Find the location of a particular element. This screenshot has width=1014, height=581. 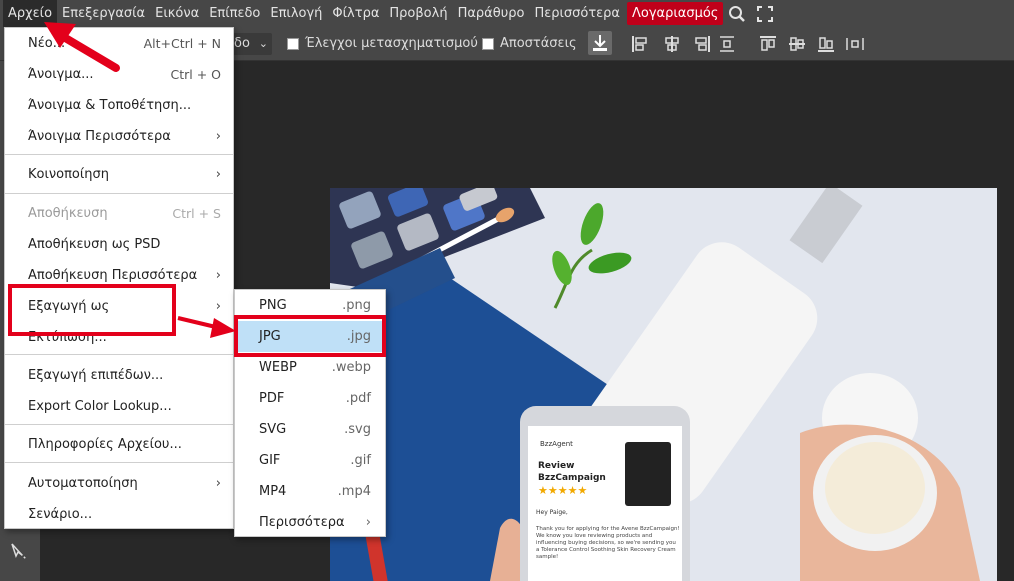

arrow-to-file-menu-icon is located at coordinates (82, 47).